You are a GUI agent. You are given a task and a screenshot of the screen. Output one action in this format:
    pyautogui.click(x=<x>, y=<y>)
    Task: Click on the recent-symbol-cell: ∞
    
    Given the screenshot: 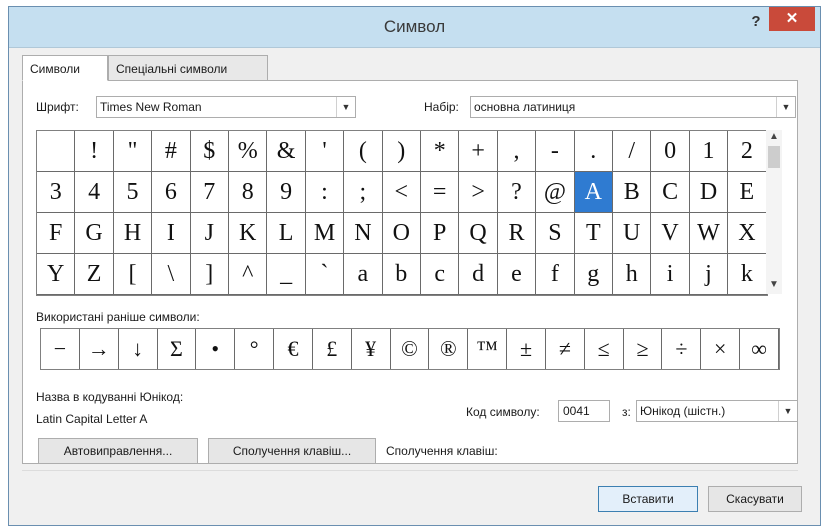 What is the action you would take?
    pyautogui.click(x=759, y=349)
    